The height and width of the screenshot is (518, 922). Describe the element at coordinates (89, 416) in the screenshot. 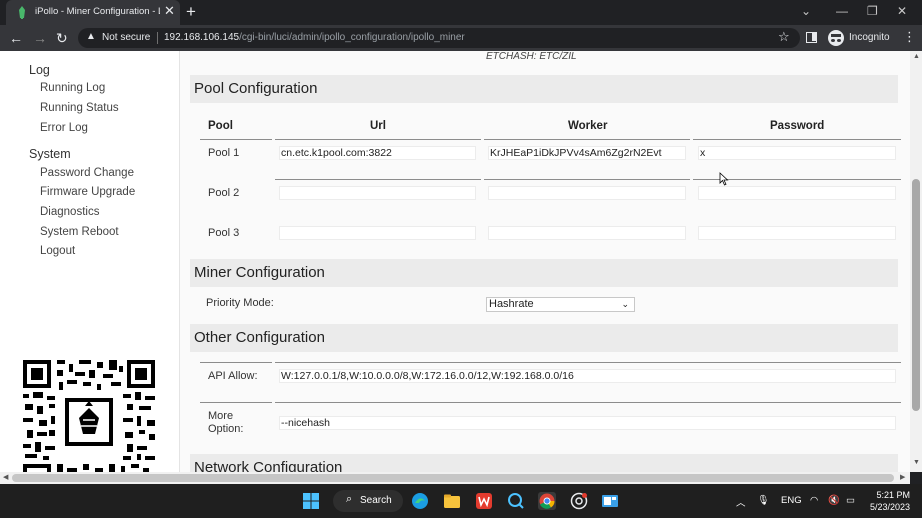

I see `qr-code-image` at that location.